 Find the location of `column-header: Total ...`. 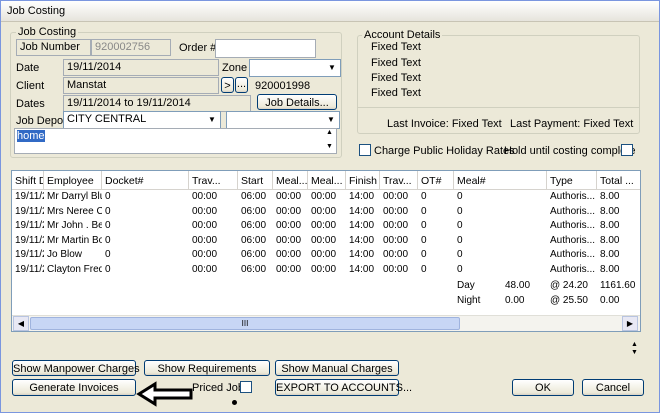

column-header: Total ... is located at coordinates (618, 180).